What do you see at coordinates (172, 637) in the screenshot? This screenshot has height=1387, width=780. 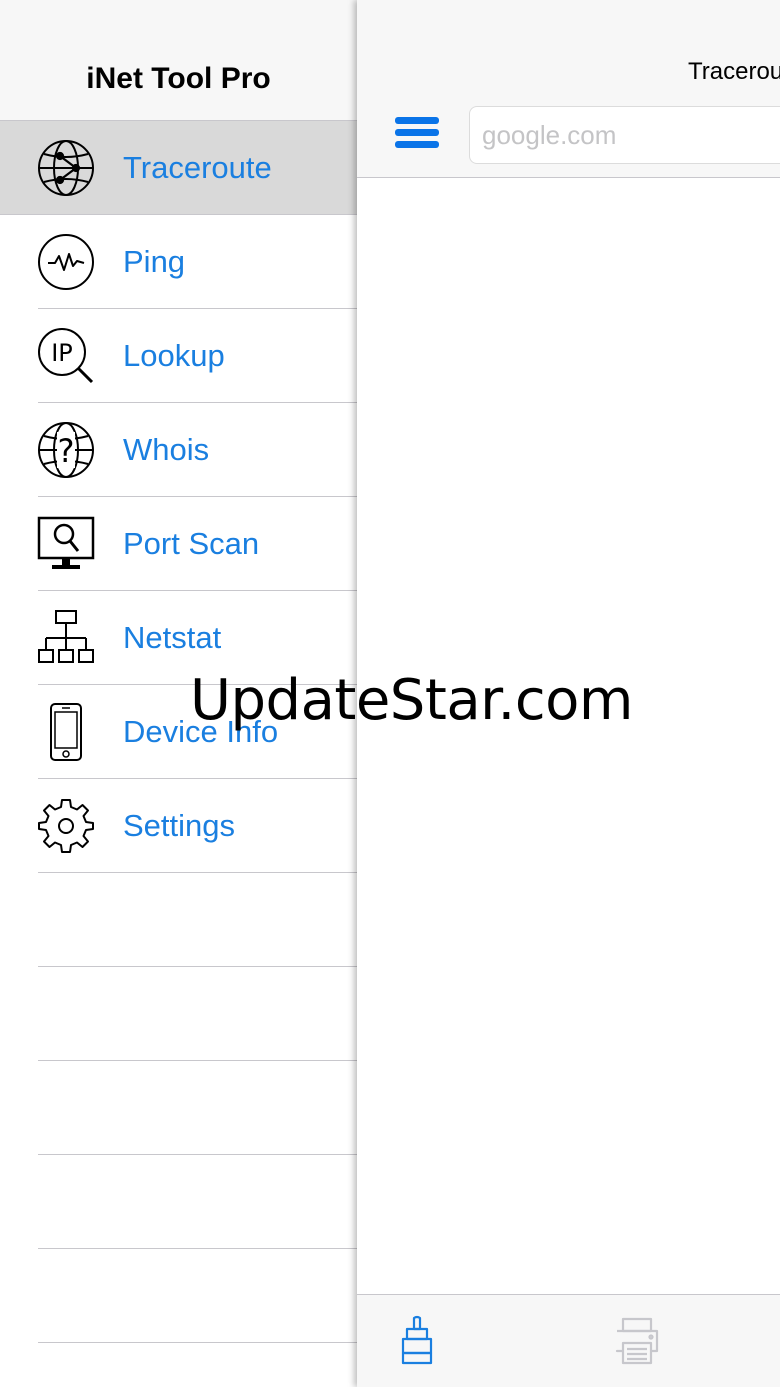 I see `sidebar-item-label: Netstat` at bounding box center [172, 637].